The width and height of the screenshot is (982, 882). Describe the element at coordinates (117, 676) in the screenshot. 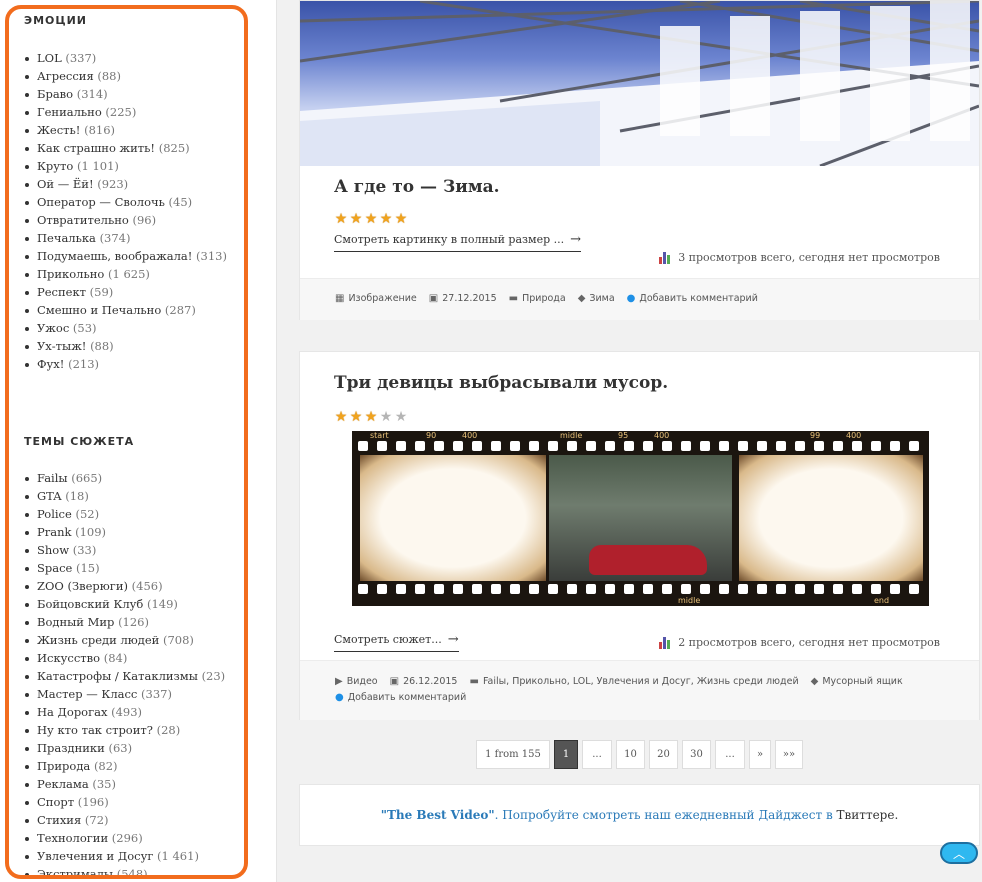

I see `topics-link: Катастрофы / Катаклизмы` at that location.